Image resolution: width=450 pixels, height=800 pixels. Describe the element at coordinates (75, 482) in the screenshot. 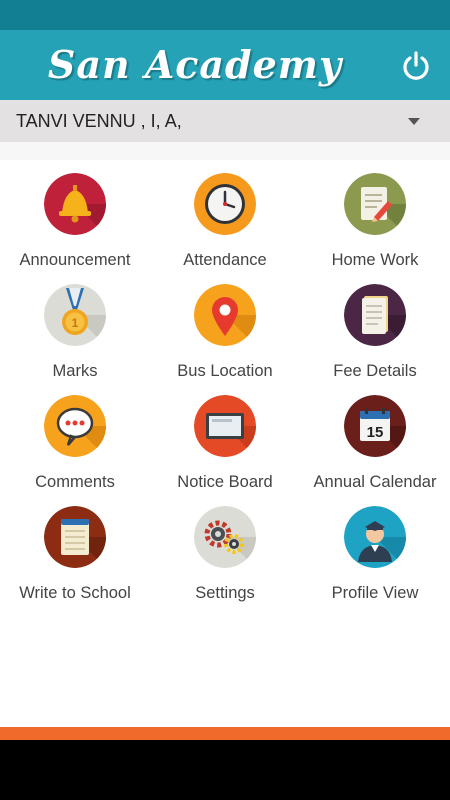

I see `menu-label: Comments` at that location.